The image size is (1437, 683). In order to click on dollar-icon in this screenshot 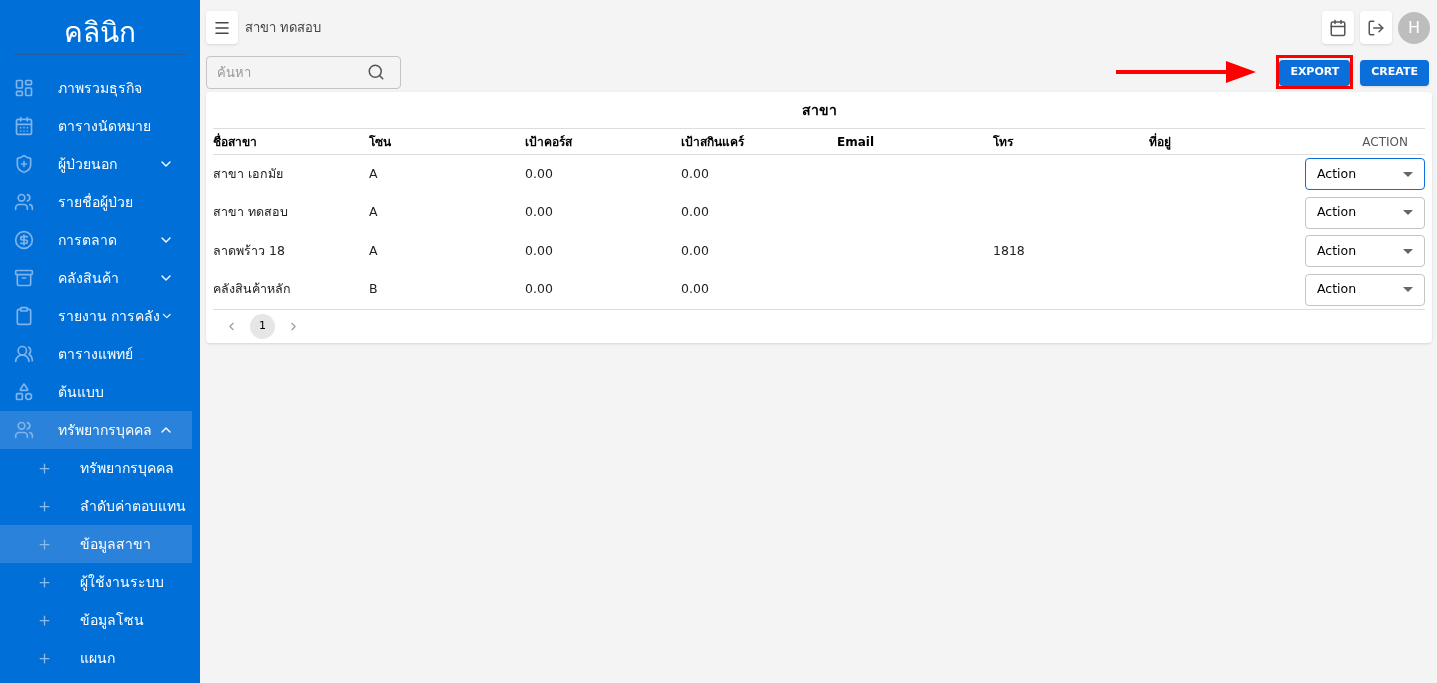, I will do `click(24, 240)`.